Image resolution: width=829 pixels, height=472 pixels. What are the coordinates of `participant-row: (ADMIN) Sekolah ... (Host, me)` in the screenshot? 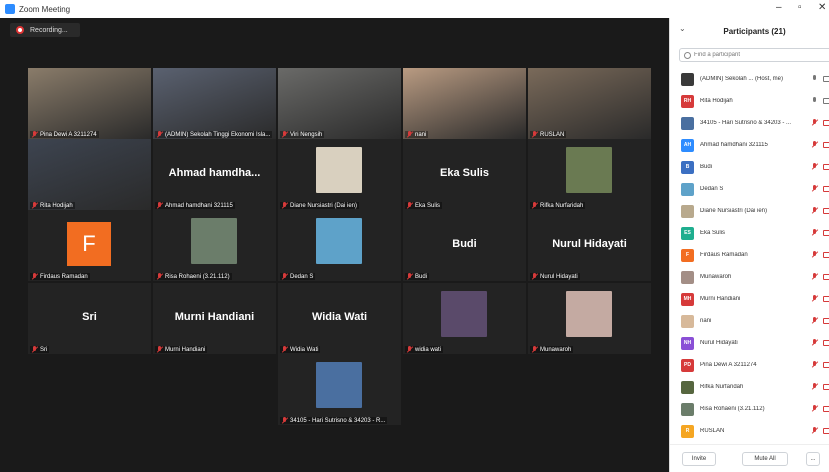 It's located at (749, 79).